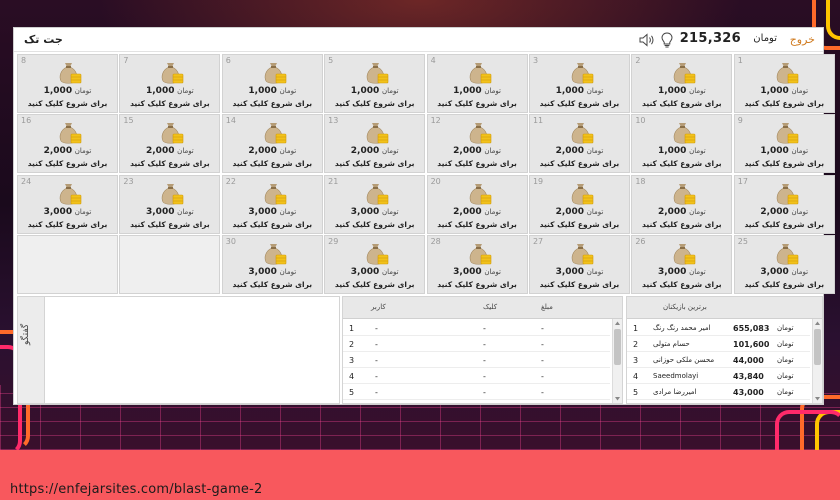 The width and height of the screenshot is (840, 500). I want to click on prize-cell-7: 7 تومان 1,000 برای شروع کلیک کنید, so click(170, 83).